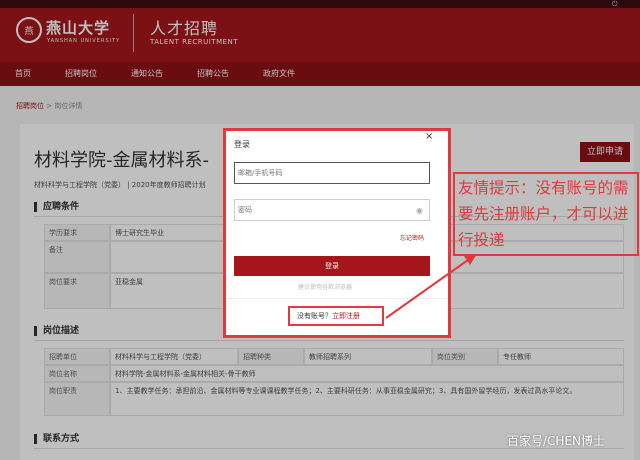  What do you see at coordinates (427, 289) in the screenshot?
I see `arrow-shaft` at bounding box center [427, 289].